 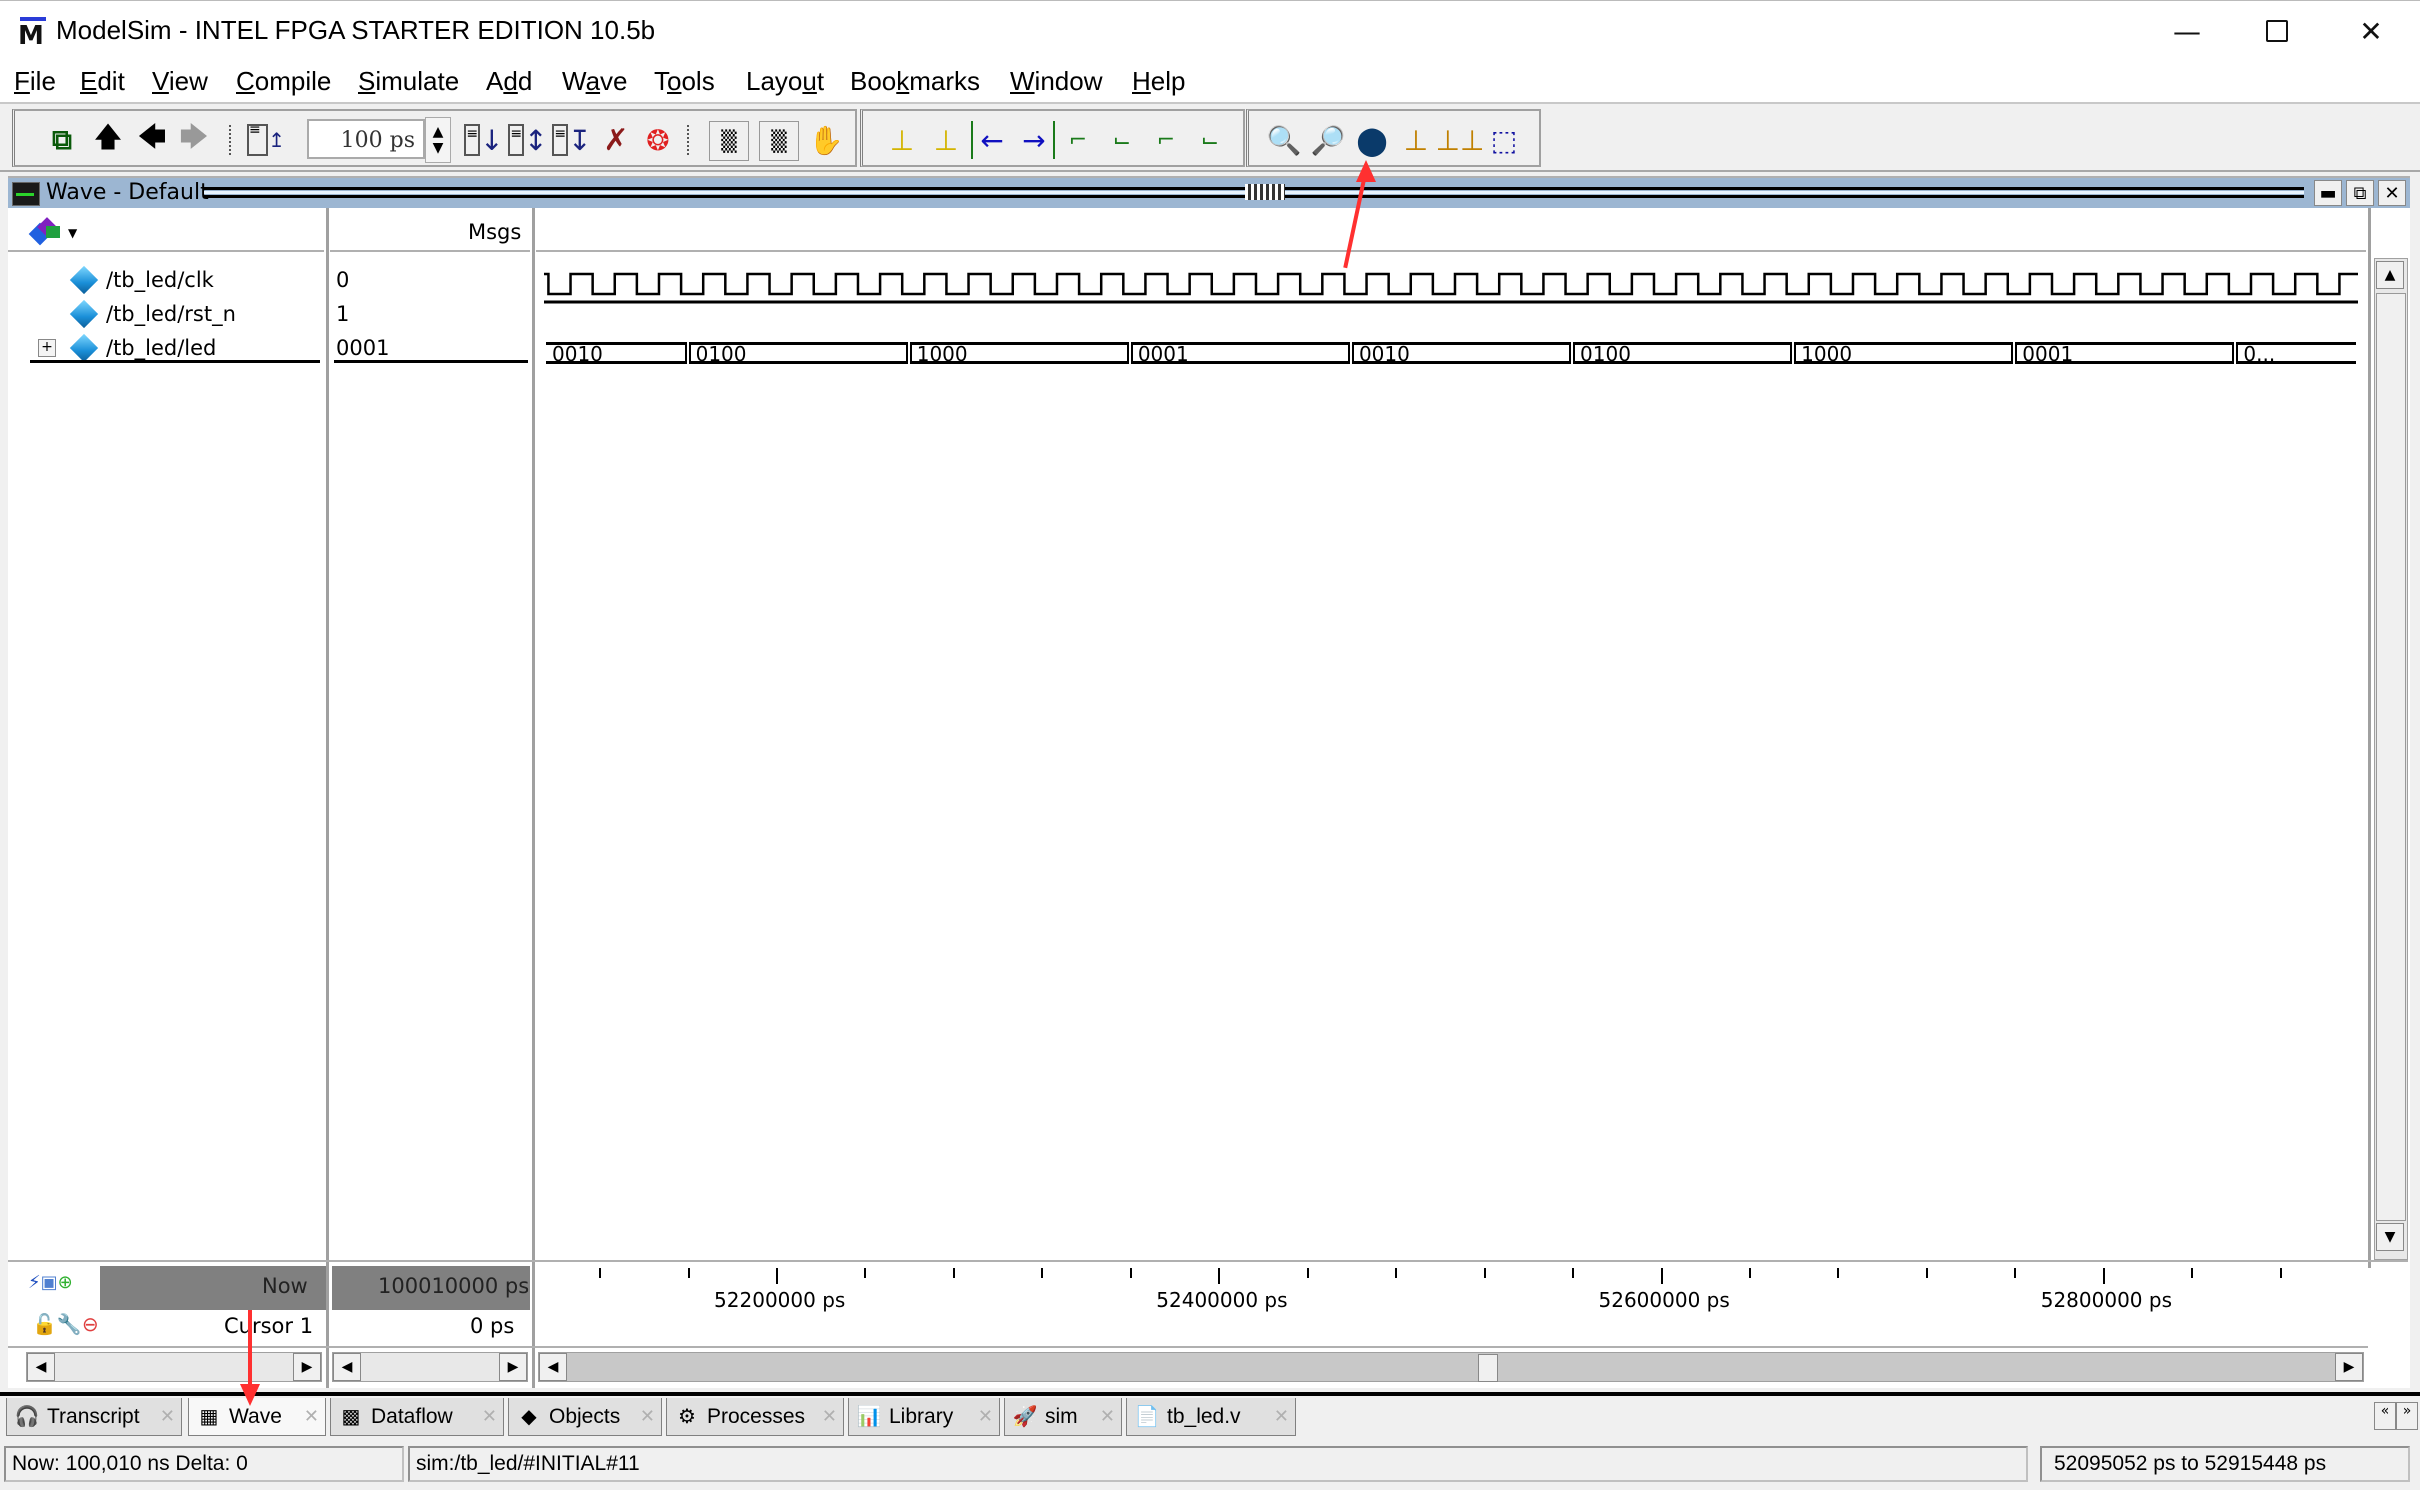 I want to click on pane-minimize-button: ▬, so click(x=2328, y=193).